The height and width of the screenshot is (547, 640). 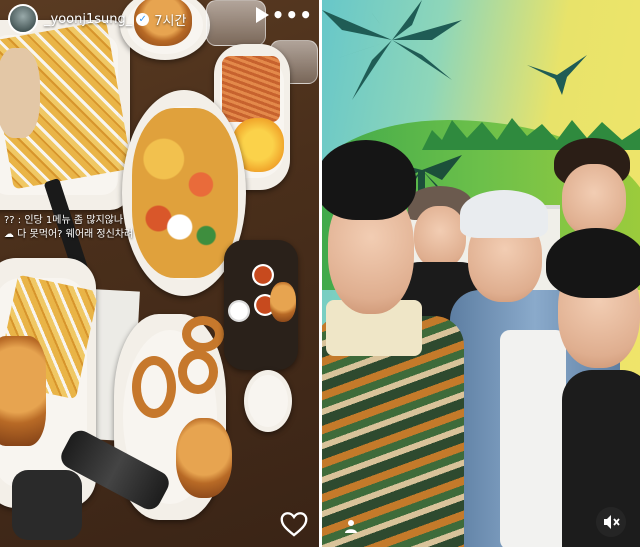 What do you see at coordinates (23, 19) in the screenshot?
I see `profile-avatar` at bounding box center [23, 19].